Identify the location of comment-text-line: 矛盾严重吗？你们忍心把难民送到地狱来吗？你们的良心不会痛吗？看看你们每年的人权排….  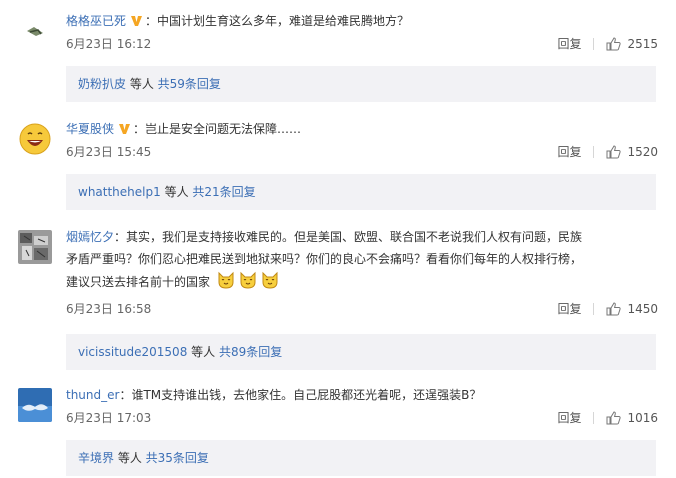
(324, 259).